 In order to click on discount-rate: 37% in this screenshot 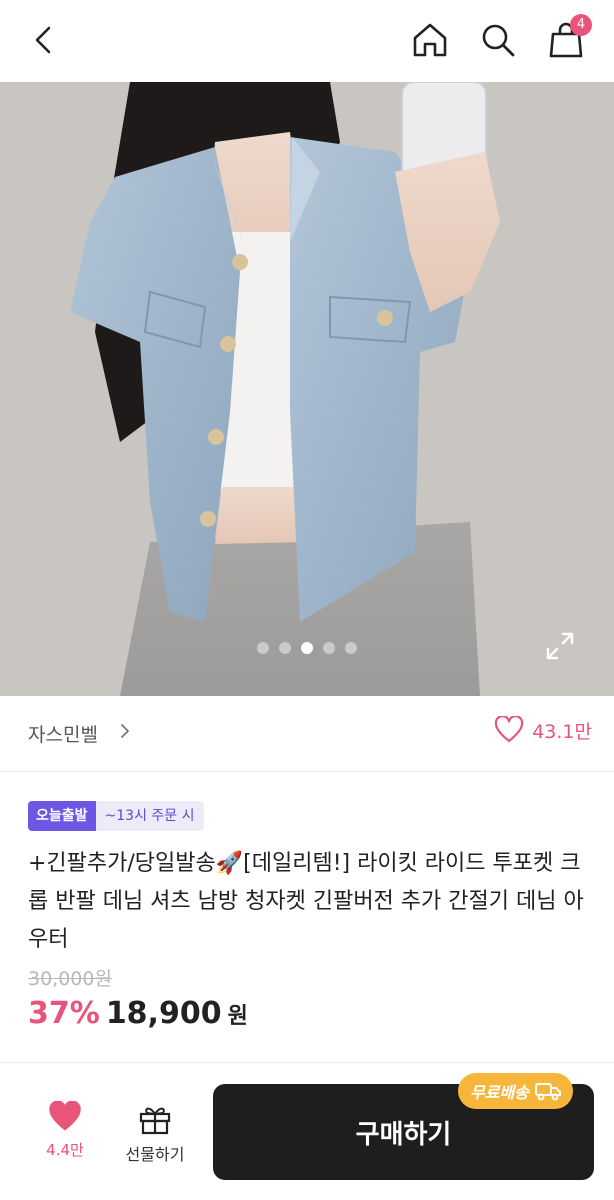, I will do `click(64, 1013)`.